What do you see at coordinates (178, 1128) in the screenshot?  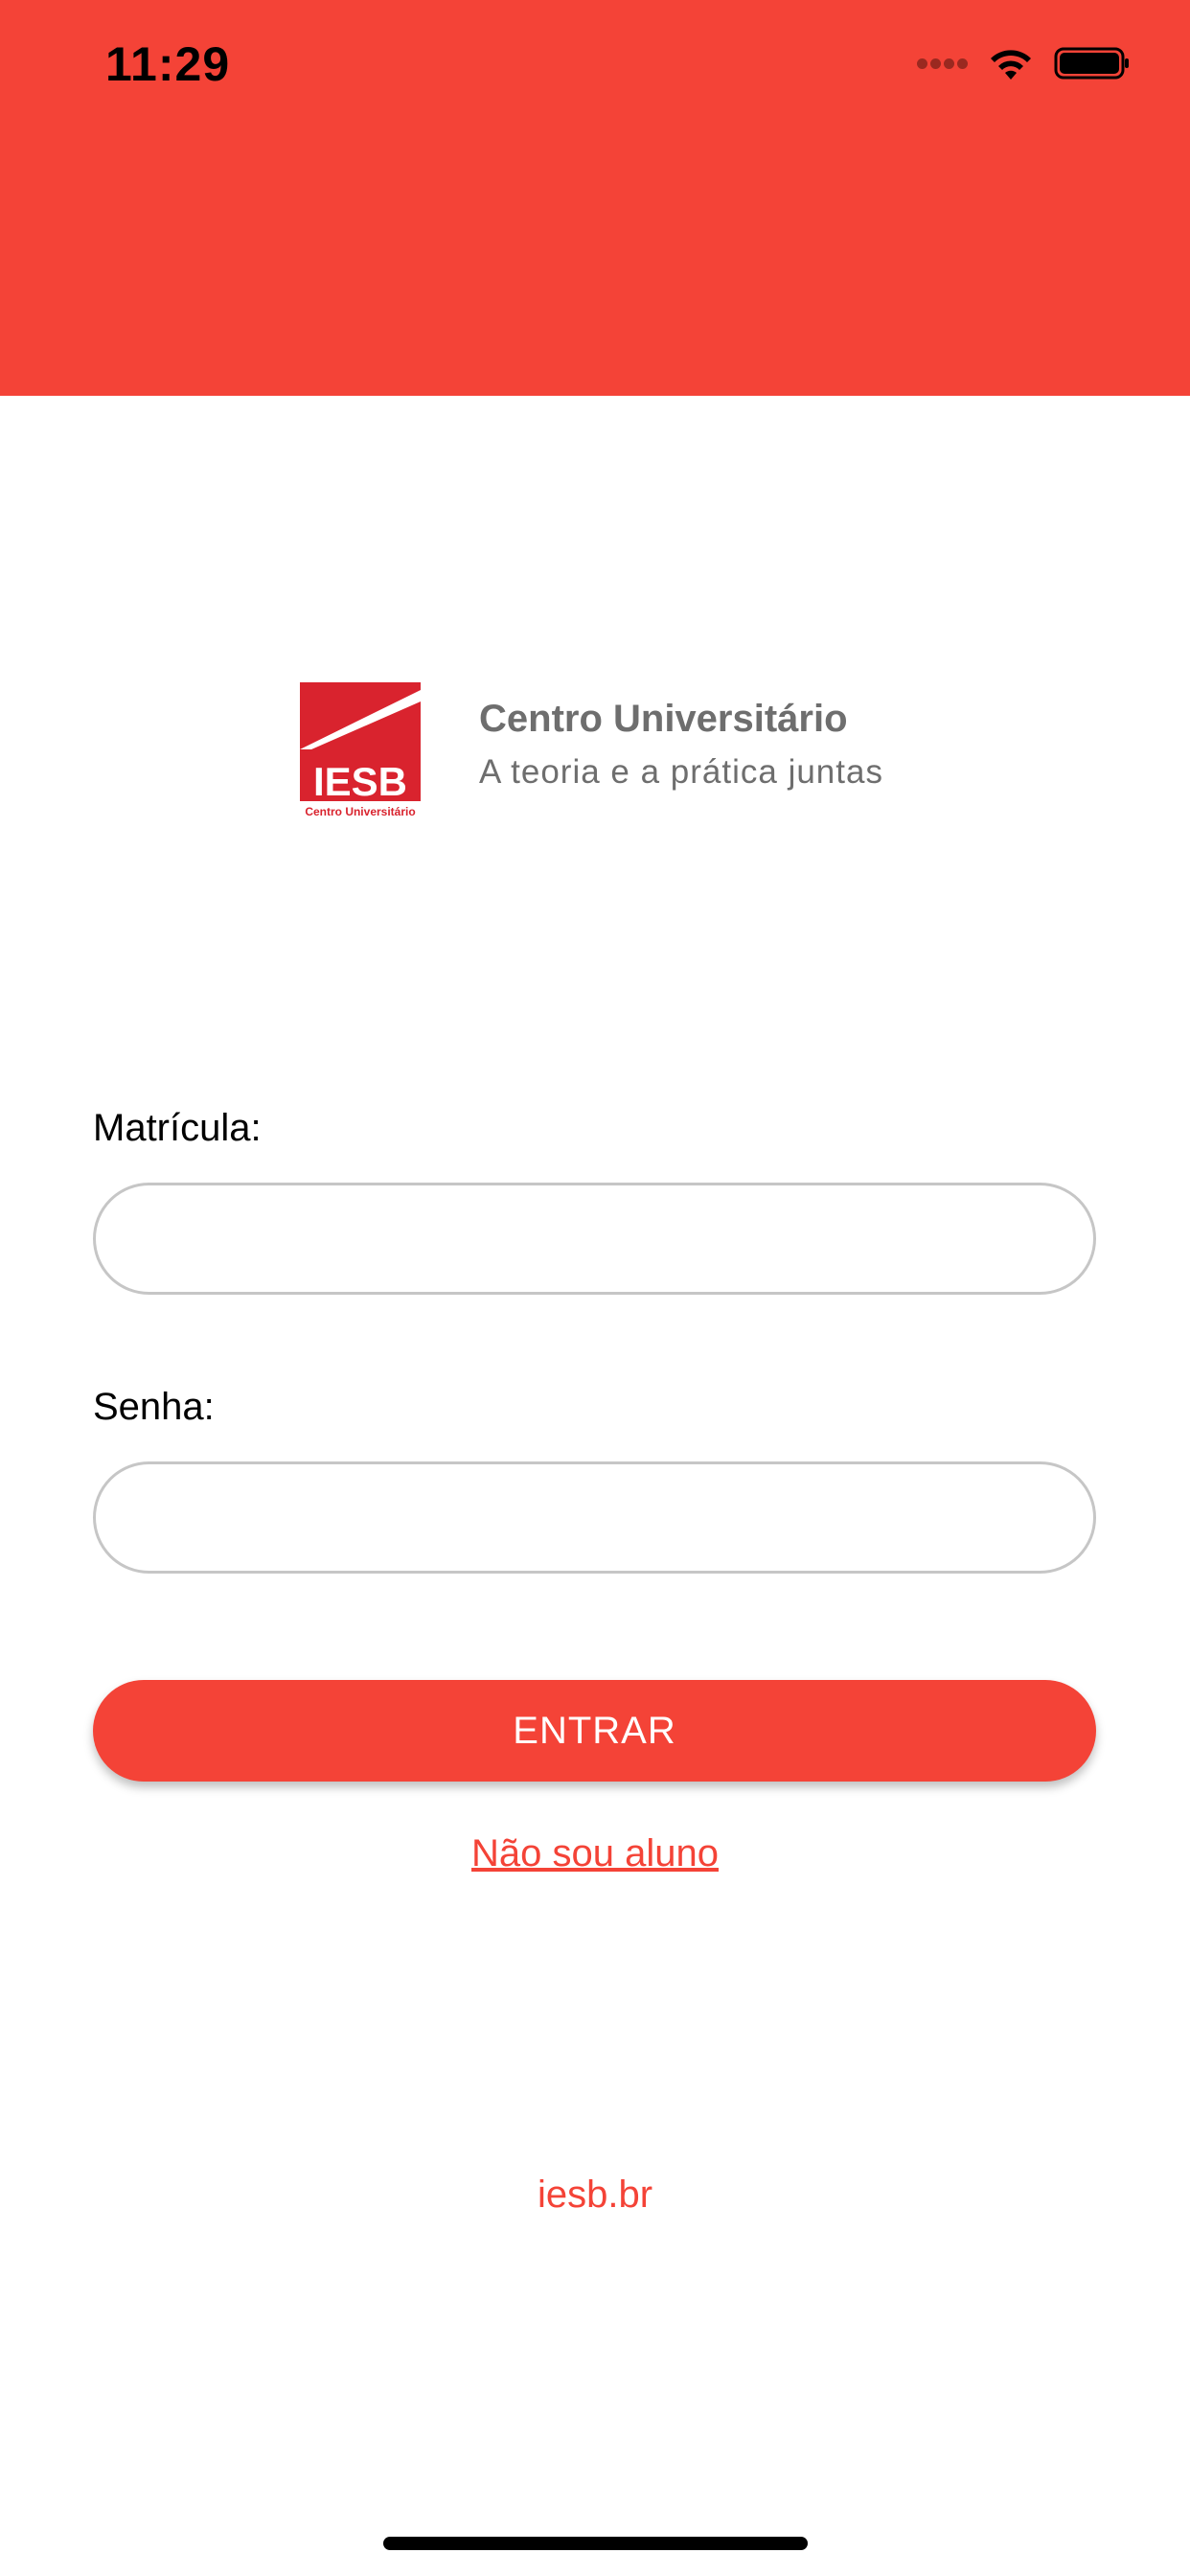 I see `matricula-label: Matrícula:` at bounding box center [178, 1128].